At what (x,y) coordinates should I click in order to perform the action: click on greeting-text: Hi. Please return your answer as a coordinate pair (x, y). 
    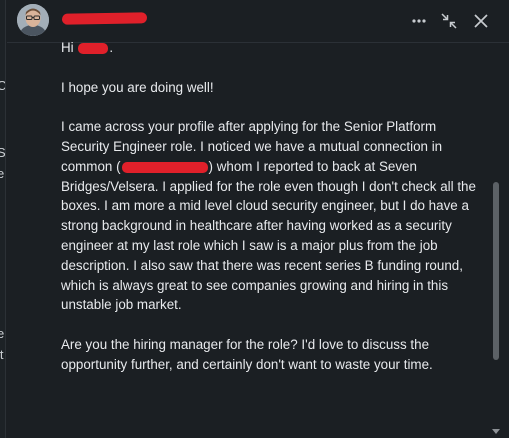
    Looking at the image, I should click on (69, 47).